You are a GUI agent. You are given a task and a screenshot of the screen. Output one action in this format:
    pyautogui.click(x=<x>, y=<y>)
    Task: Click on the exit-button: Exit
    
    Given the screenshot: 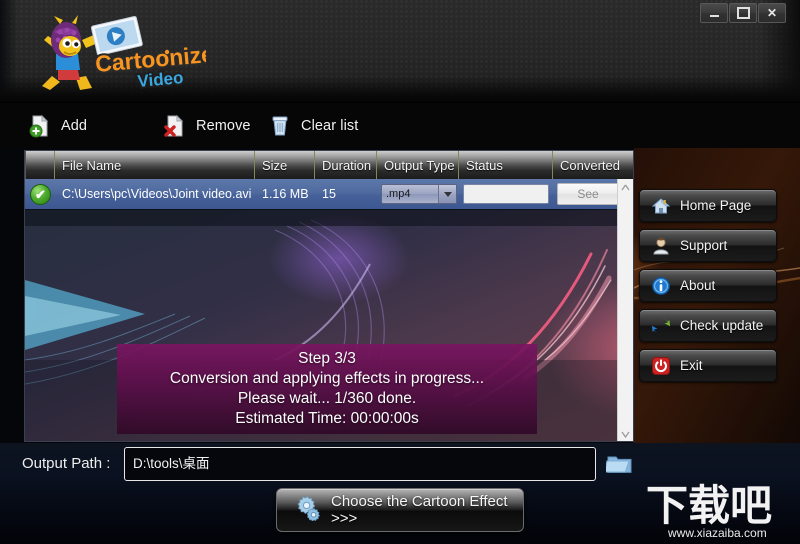 What is the action you would take?
    pyautogui.click(x=708, y=365)
    